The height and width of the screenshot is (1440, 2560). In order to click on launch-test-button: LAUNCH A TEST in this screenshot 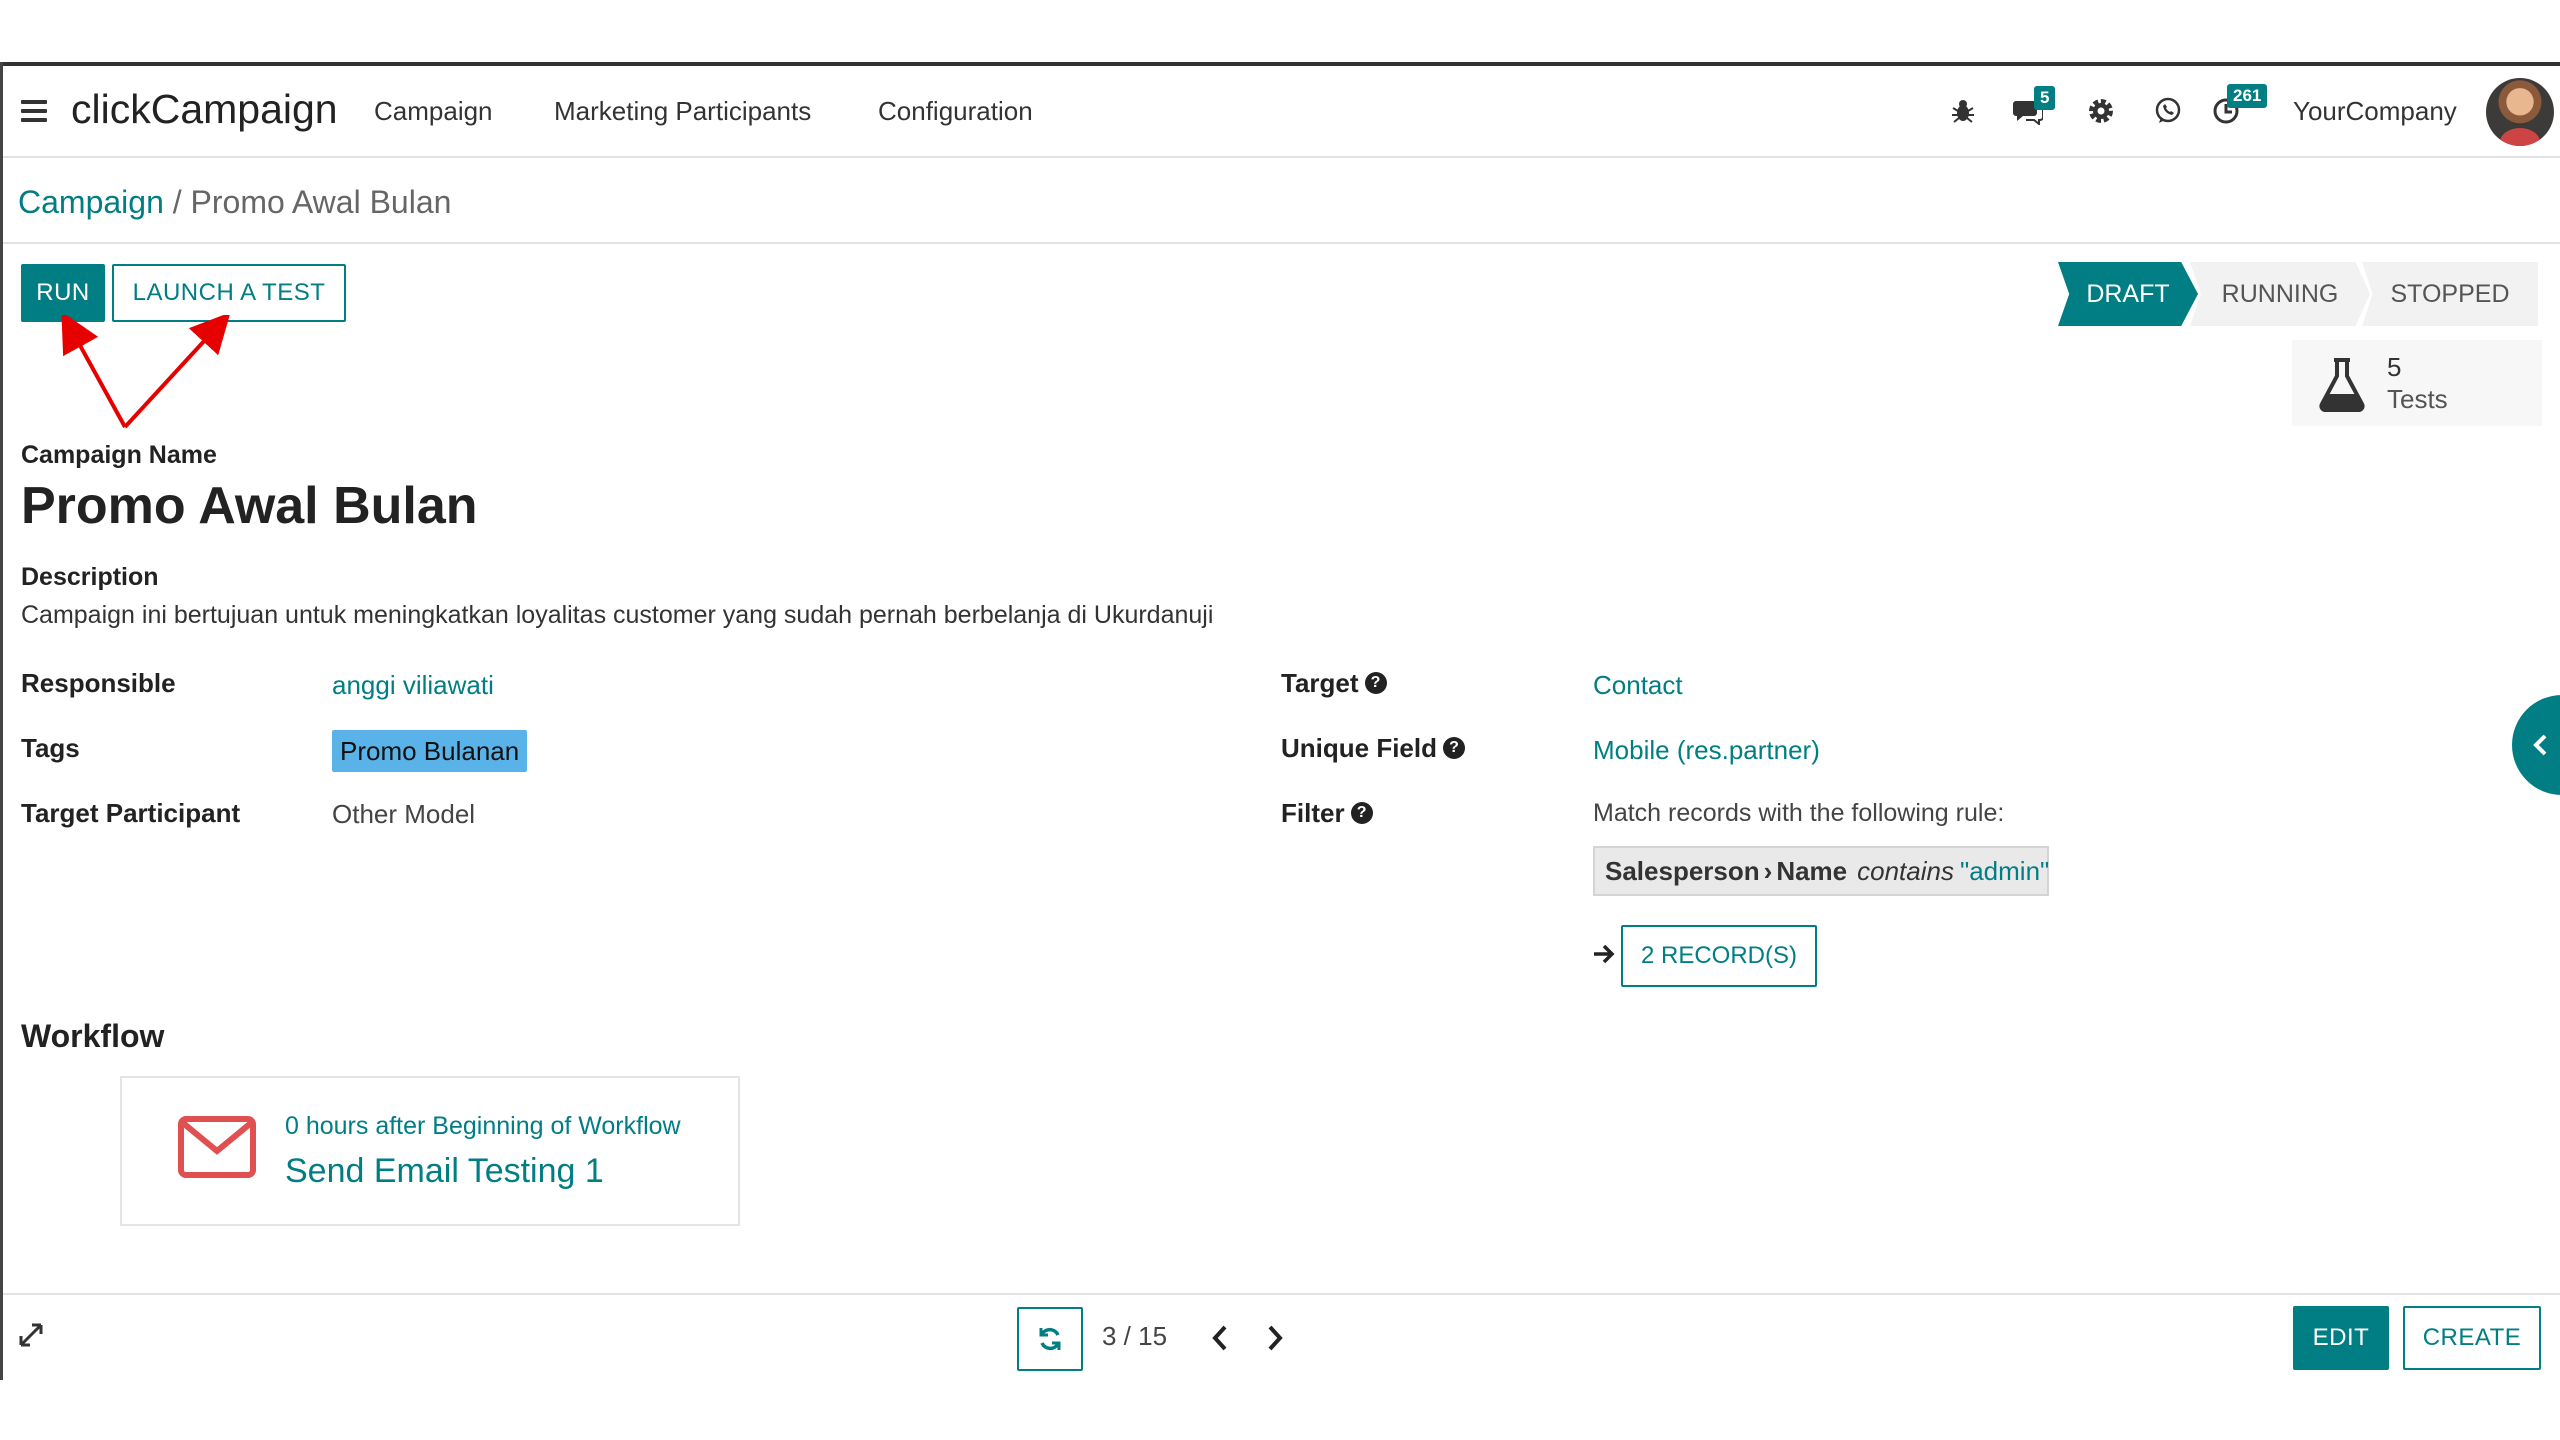, I will do `click(229, 293)`.